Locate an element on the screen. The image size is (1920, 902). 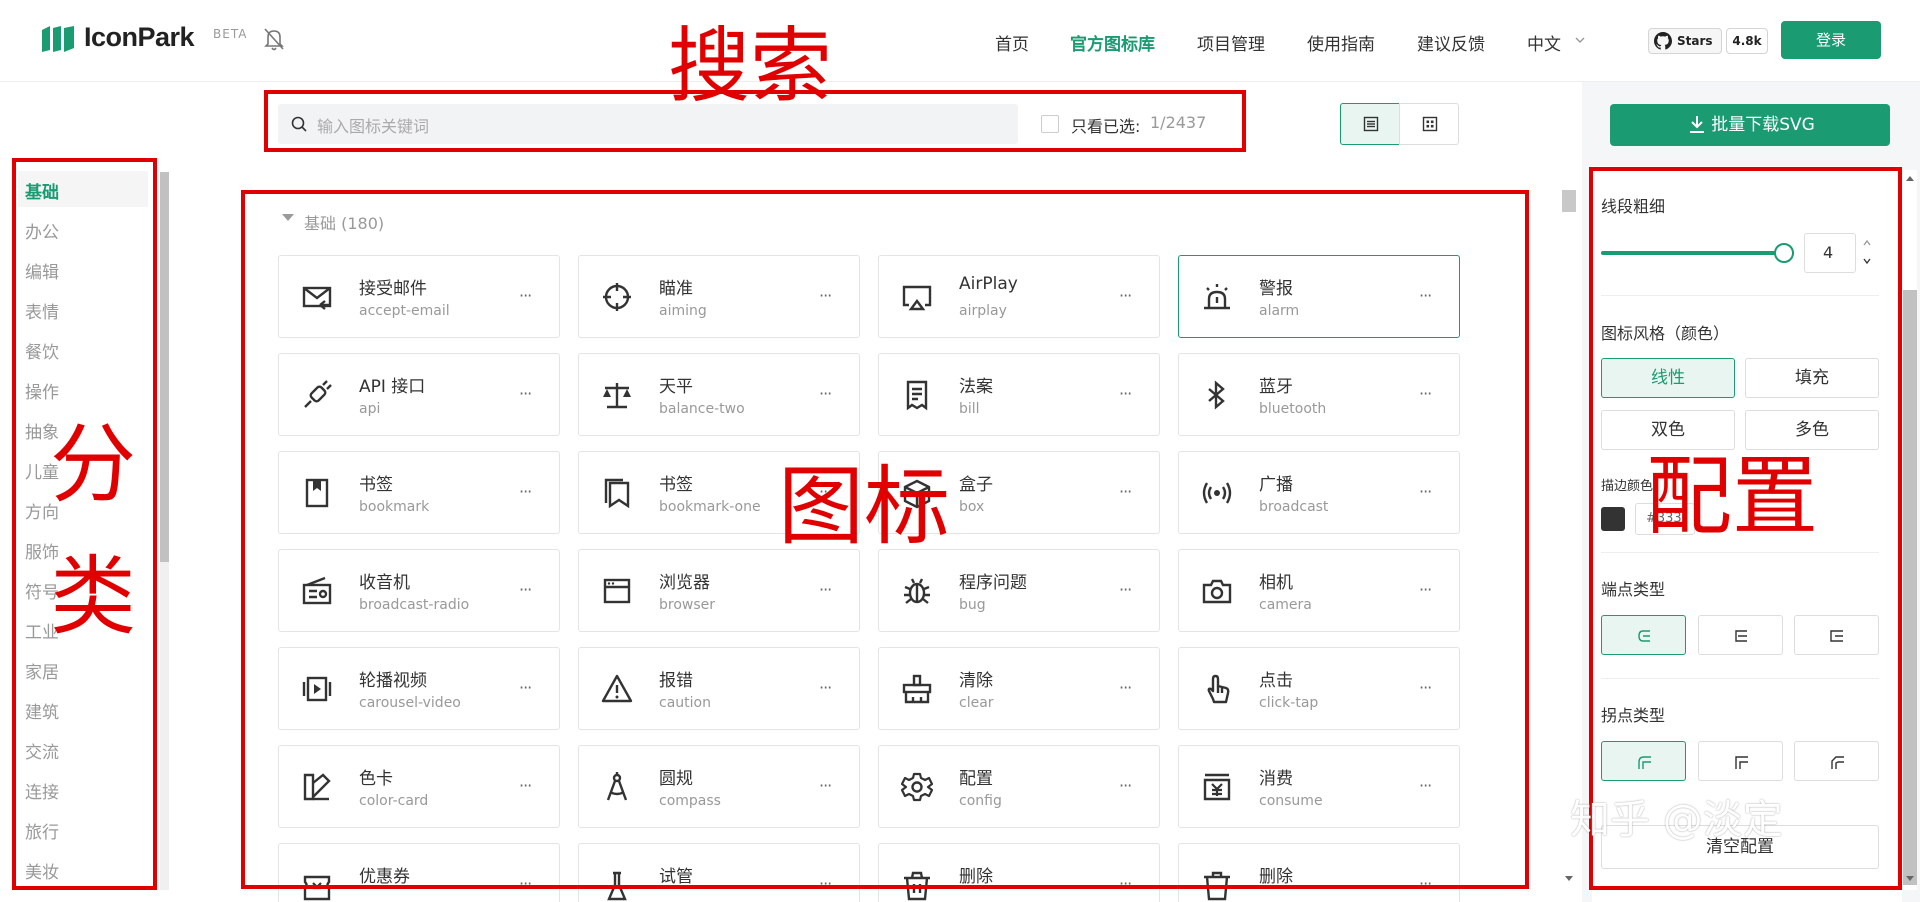
iconpark-logo-icon is located at coordinates (58, 39).